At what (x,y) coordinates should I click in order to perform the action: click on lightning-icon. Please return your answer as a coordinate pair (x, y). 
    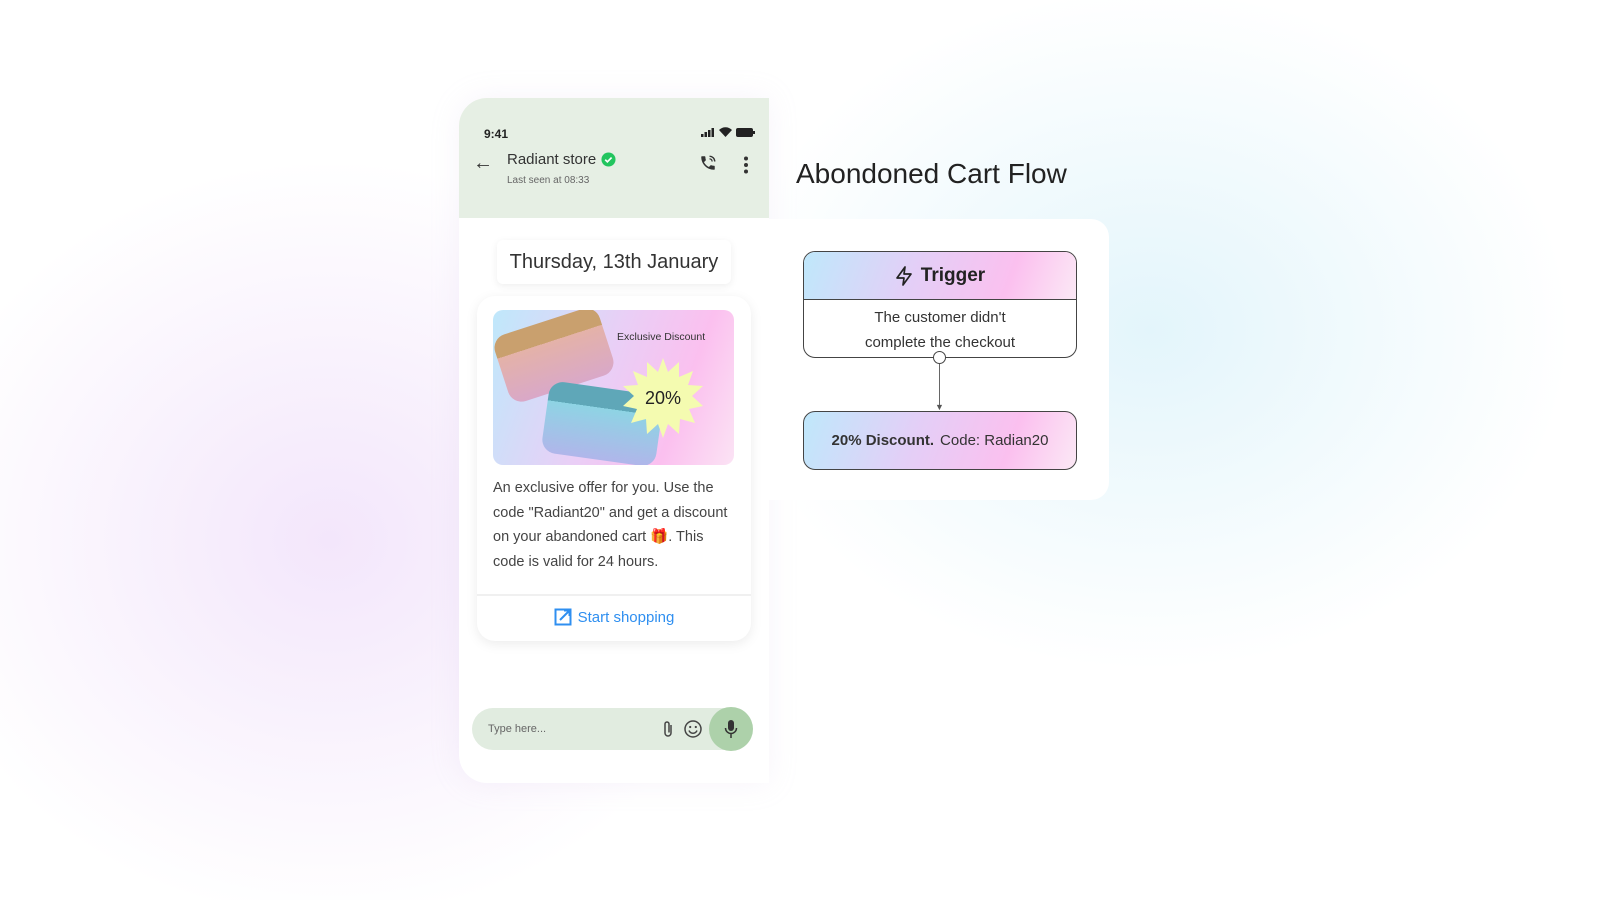
    Looking at the image, I should click on (903, 275).